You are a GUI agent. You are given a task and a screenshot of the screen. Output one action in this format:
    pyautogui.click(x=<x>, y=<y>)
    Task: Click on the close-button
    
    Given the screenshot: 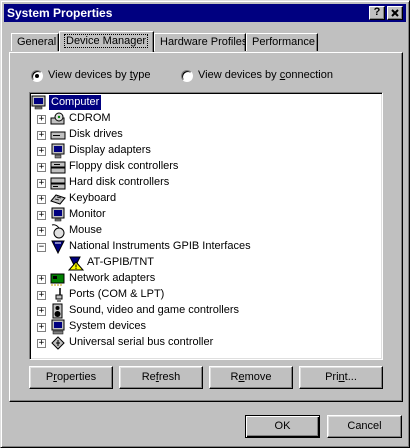 What is the action you would take?
    pyautogui.click(x=395, y=13)
    